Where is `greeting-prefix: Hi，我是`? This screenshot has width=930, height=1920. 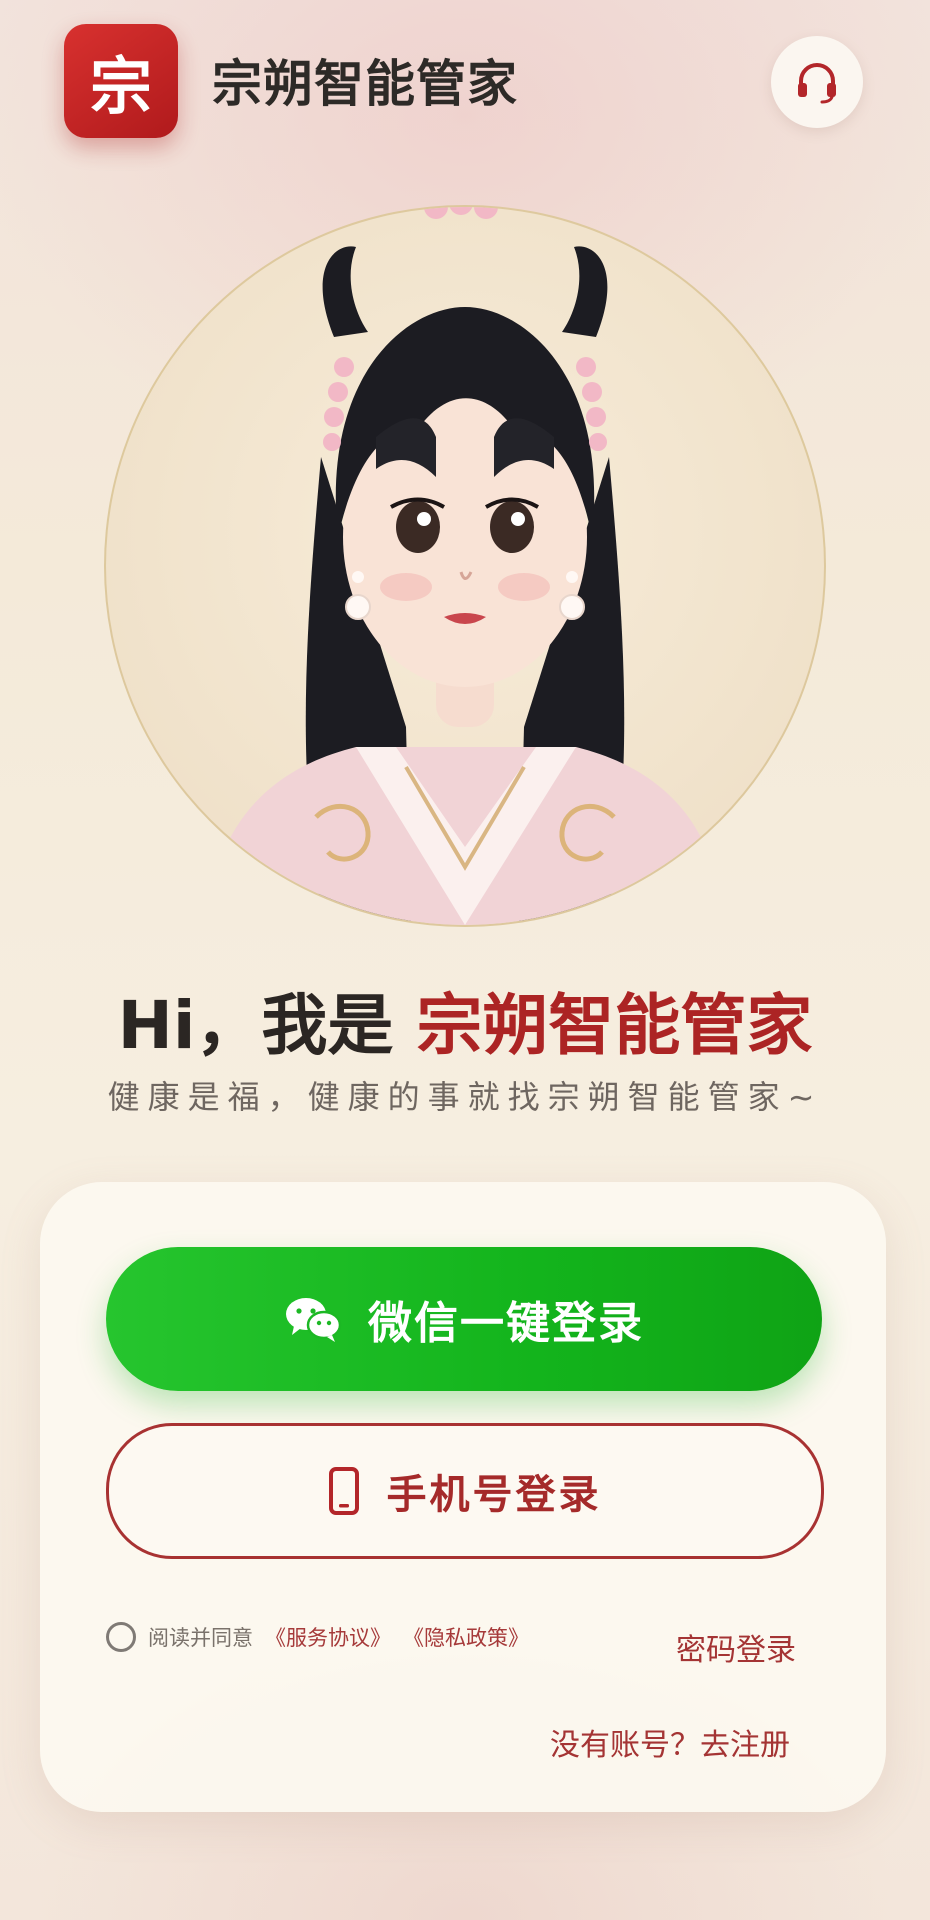
greeting-prefix: Hi，我是 is located at coordinates (267, 1025).